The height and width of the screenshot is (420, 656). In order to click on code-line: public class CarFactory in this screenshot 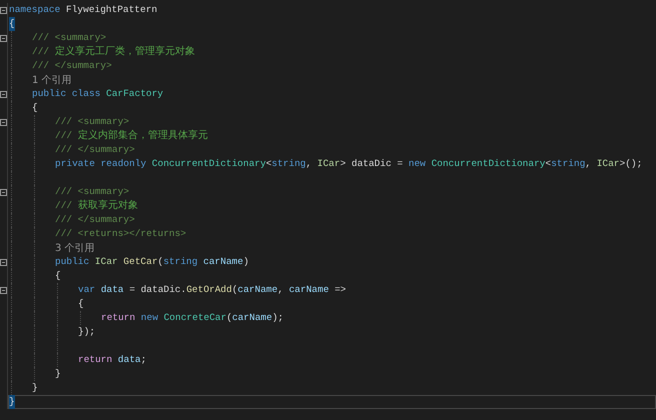, I will do `click(97, 94)`.